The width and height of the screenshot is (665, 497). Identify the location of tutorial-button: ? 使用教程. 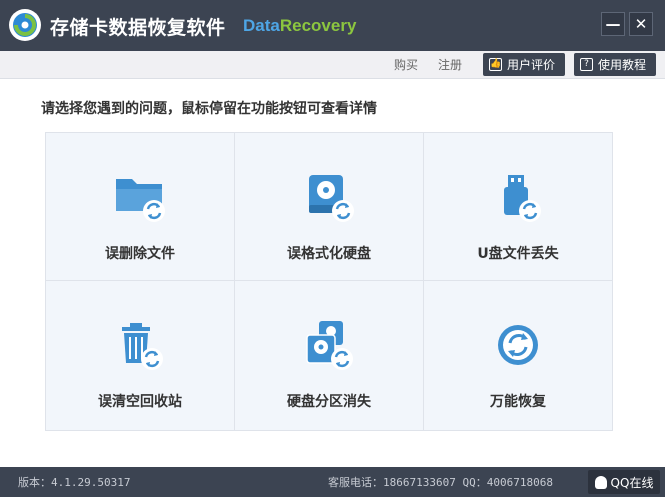
(615, 64).